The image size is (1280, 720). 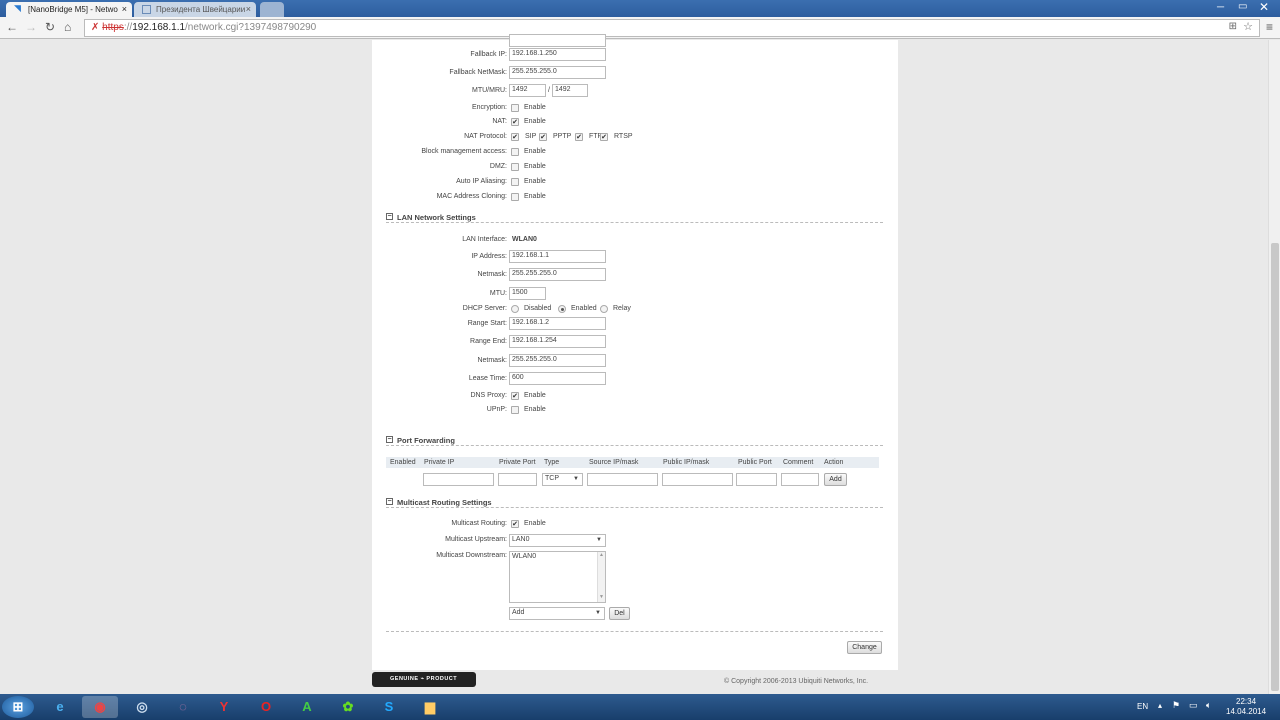 What do you see at coordinates (498, 166) in the screenshot?
I see `checkbox-label: DMZ:` at bounding box center [498, 166].